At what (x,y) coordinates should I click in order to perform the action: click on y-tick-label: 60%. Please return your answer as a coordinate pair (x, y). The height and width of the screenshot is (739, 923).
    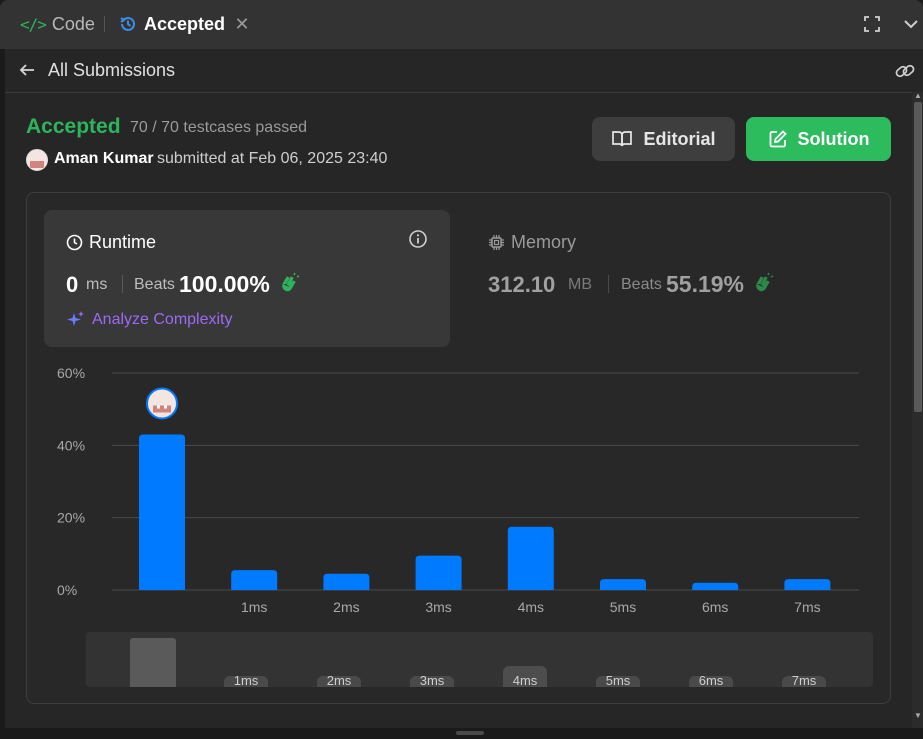
    Looking at the image, I should click on (71, 373).